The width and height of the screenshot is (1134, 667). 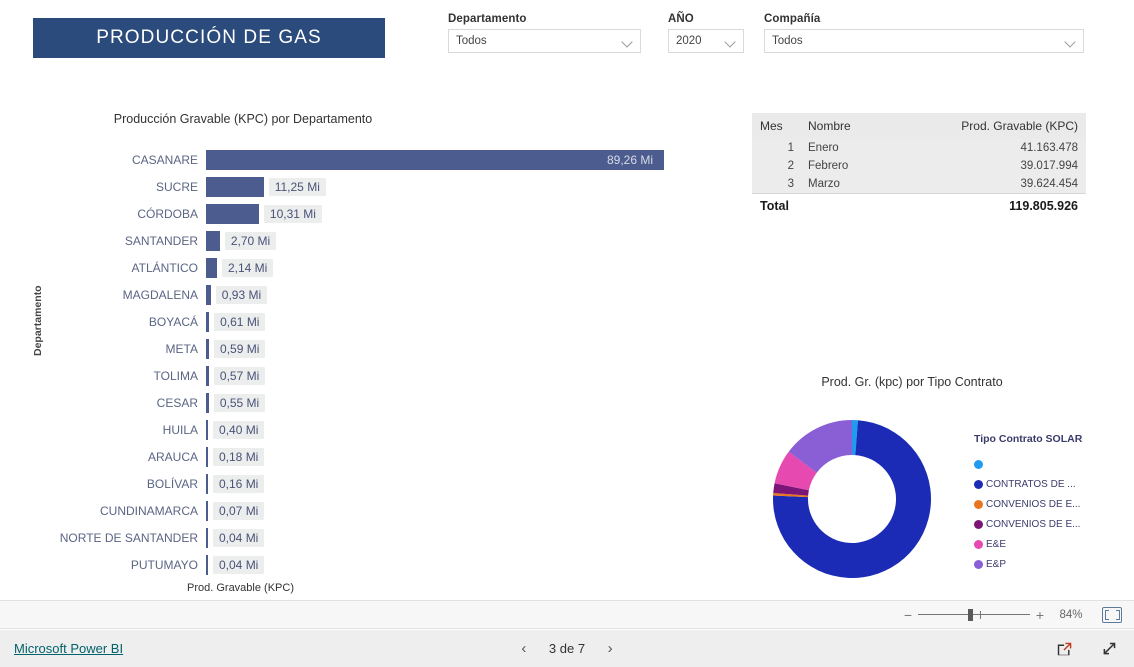 What do you see at coordinates (239, 402) in the screenshot?
I see `bar-value-label: 0,55 Mi` at bounding box center [239, 402].